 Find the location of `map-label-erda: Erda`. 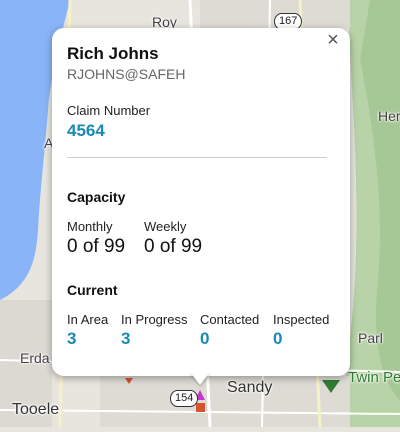

map-label-erda: Erda is located at coordinates (35, 358).